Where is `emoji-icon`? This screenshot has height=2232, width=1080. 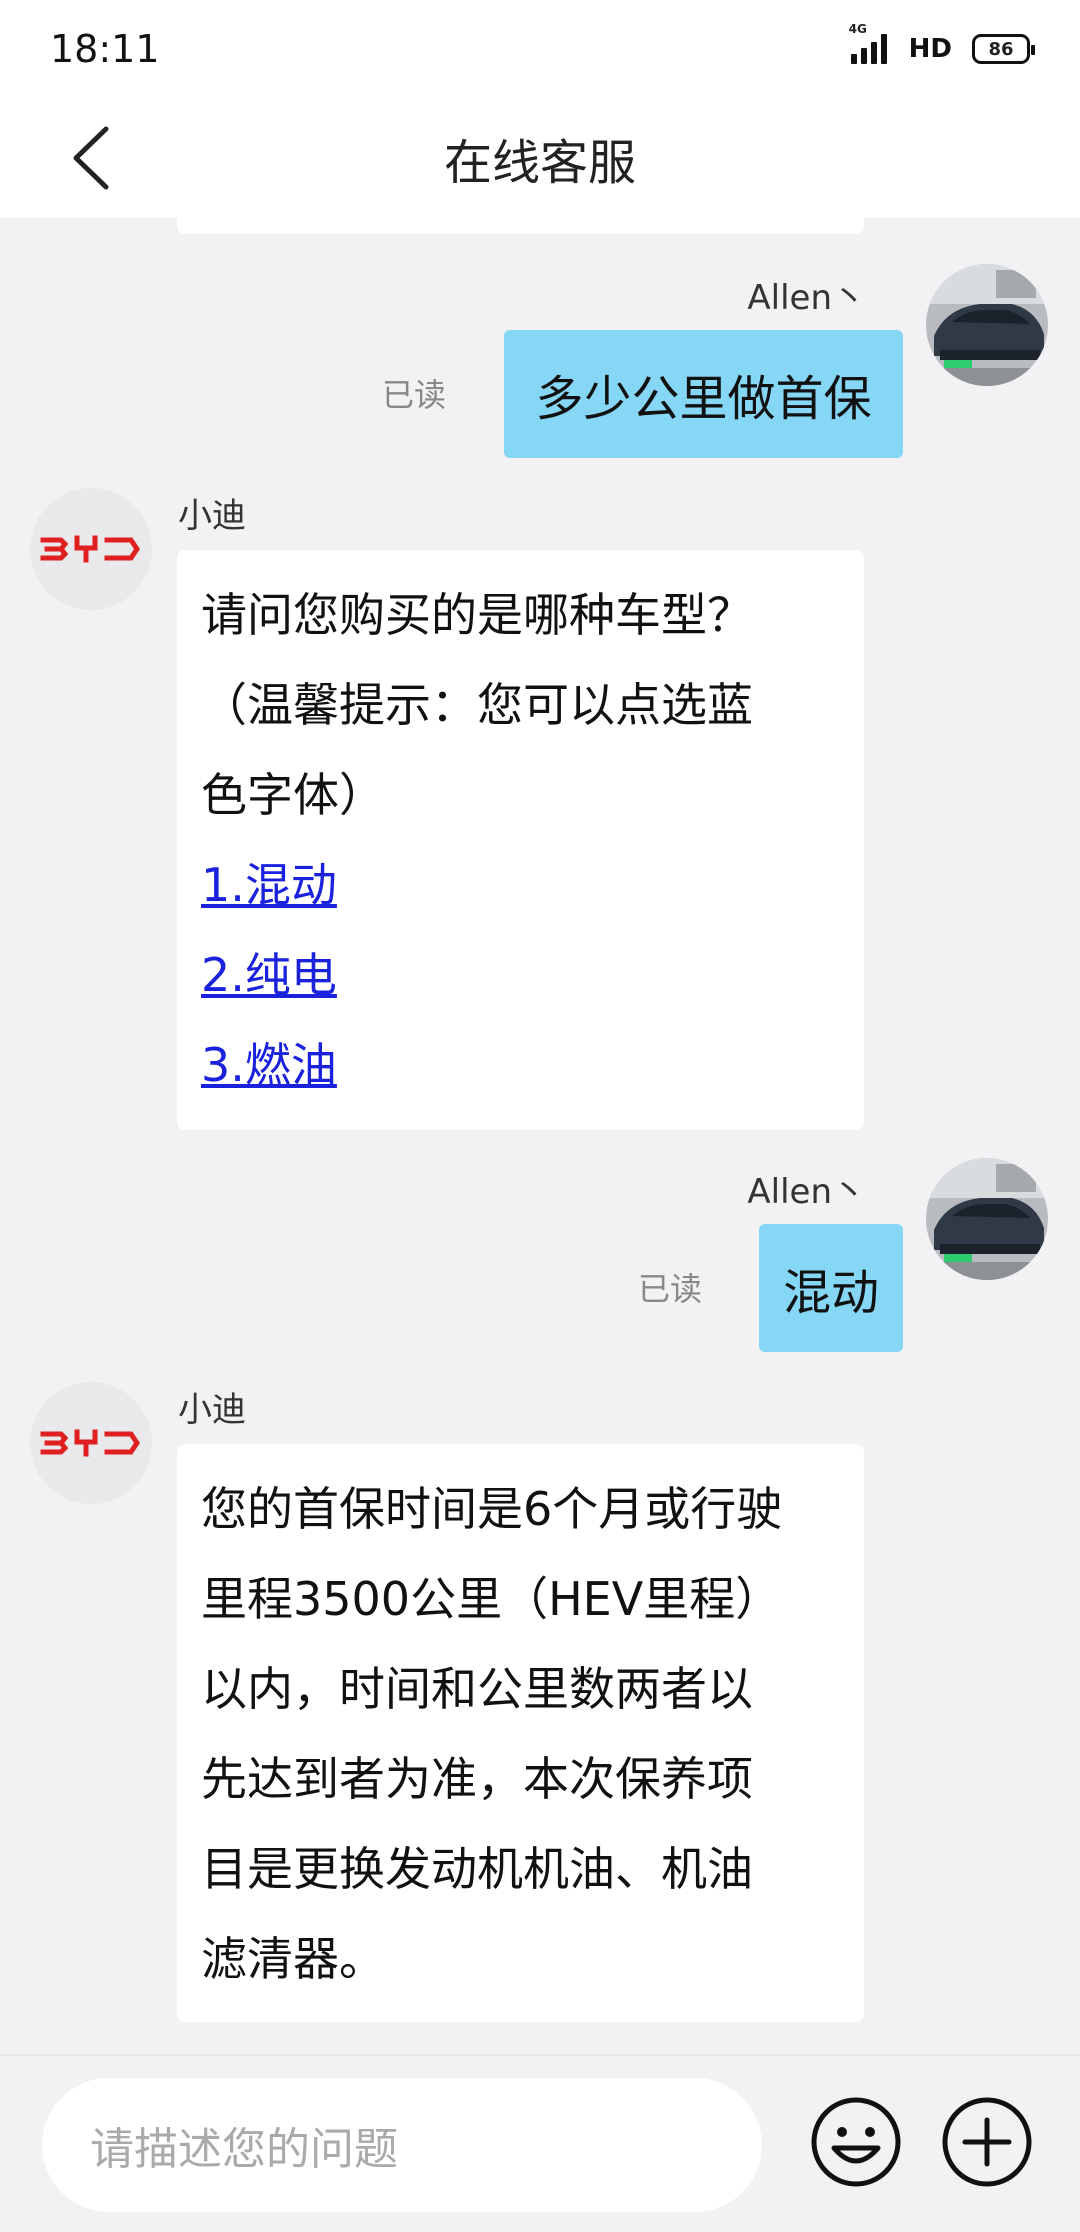
emoji-icon is located at coordinates (856, 2142).